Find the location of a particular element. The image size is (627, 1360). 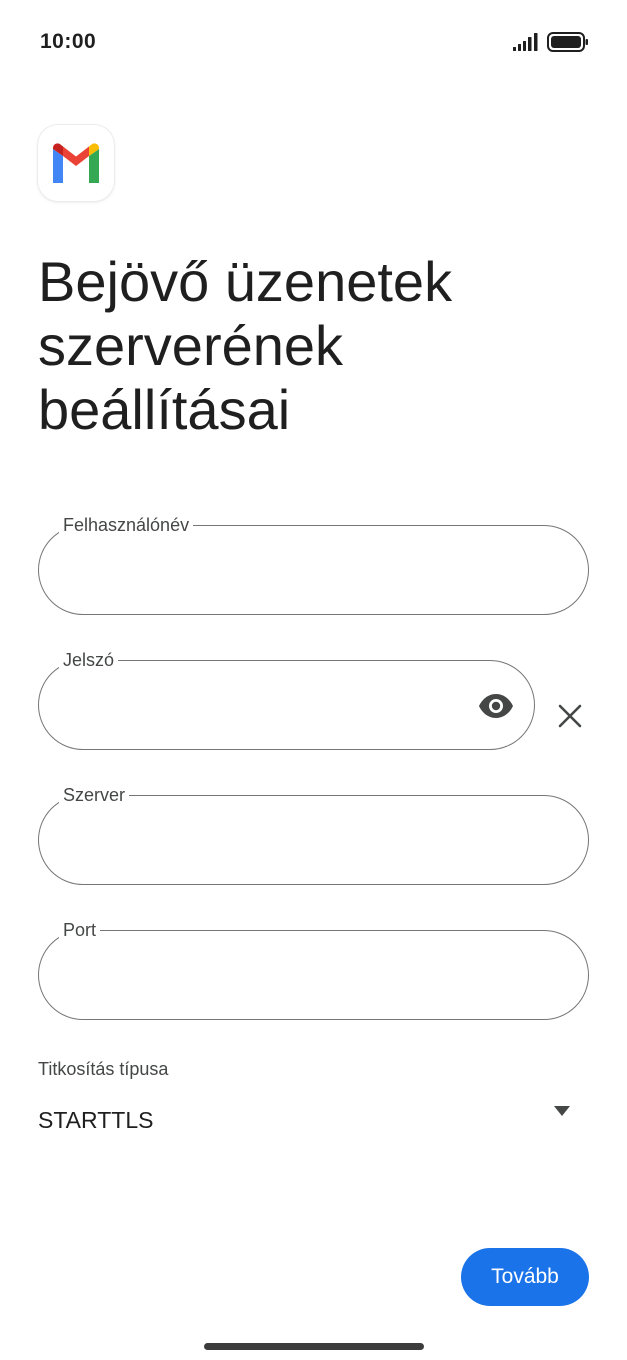

server-field: Szerver is located at coordinates (313, 835).